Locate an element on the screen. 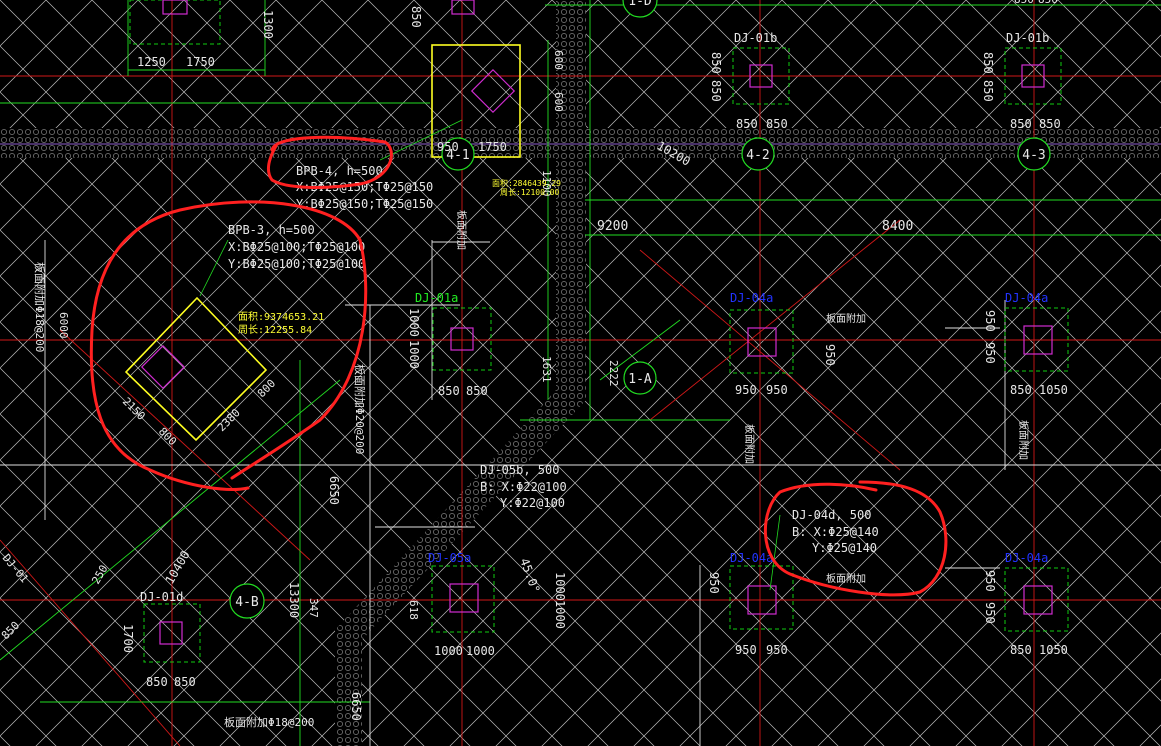 This screenshot has height=746, width=1161. span-6000: 6000 is located at coordinates (63, 325).